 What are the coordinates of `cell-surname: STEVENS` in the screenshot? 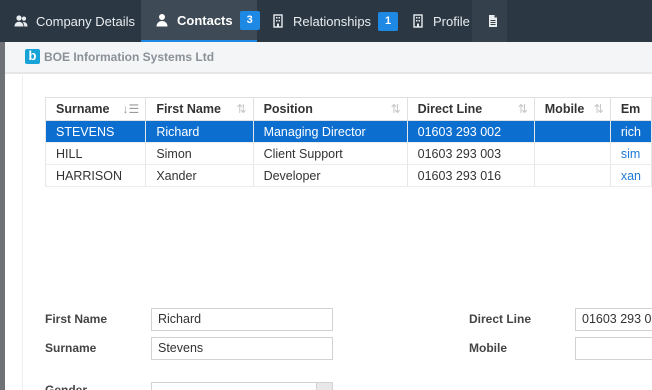 It's located at (95, 131).